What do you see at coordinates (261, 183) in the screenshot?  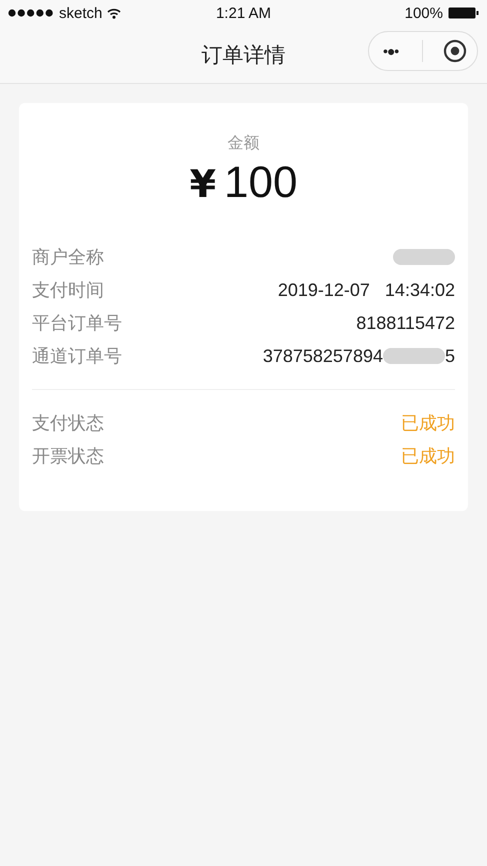 I see `amount-value: 100` at bounding box center [261, 183].